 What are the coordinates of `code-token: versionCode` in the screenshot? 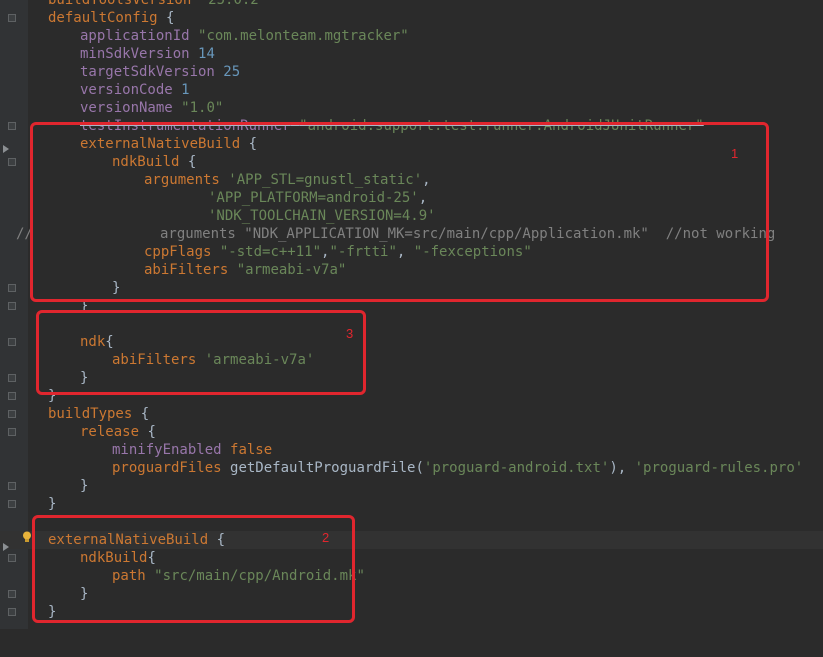 It's located at (126, 90).